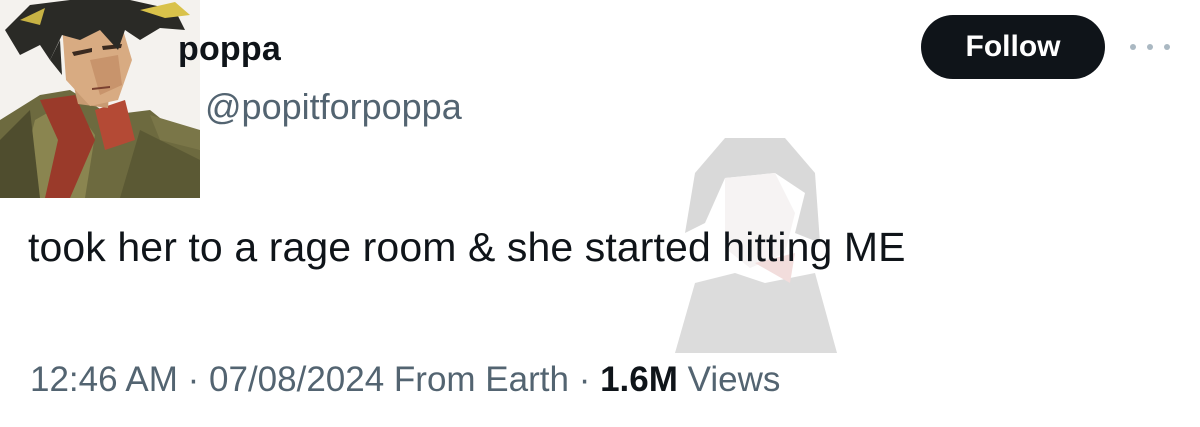  I want to click on views-count: 1.6M, so click(639, 379).